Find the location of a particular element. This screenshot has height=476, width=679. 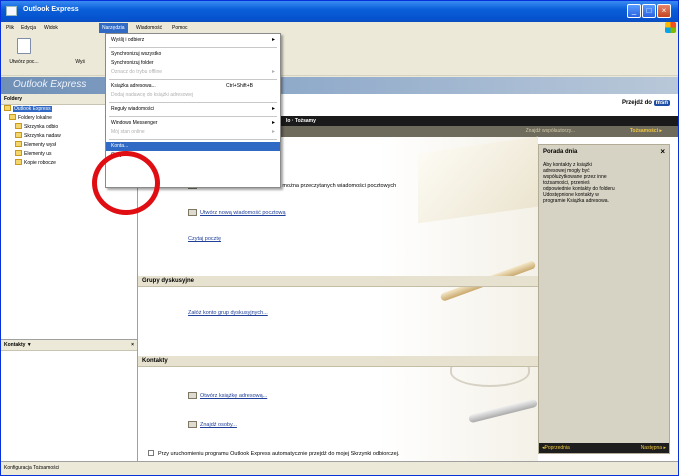

menu-item-label: Wyślij i odbierz is located at coordinates (128, 40).